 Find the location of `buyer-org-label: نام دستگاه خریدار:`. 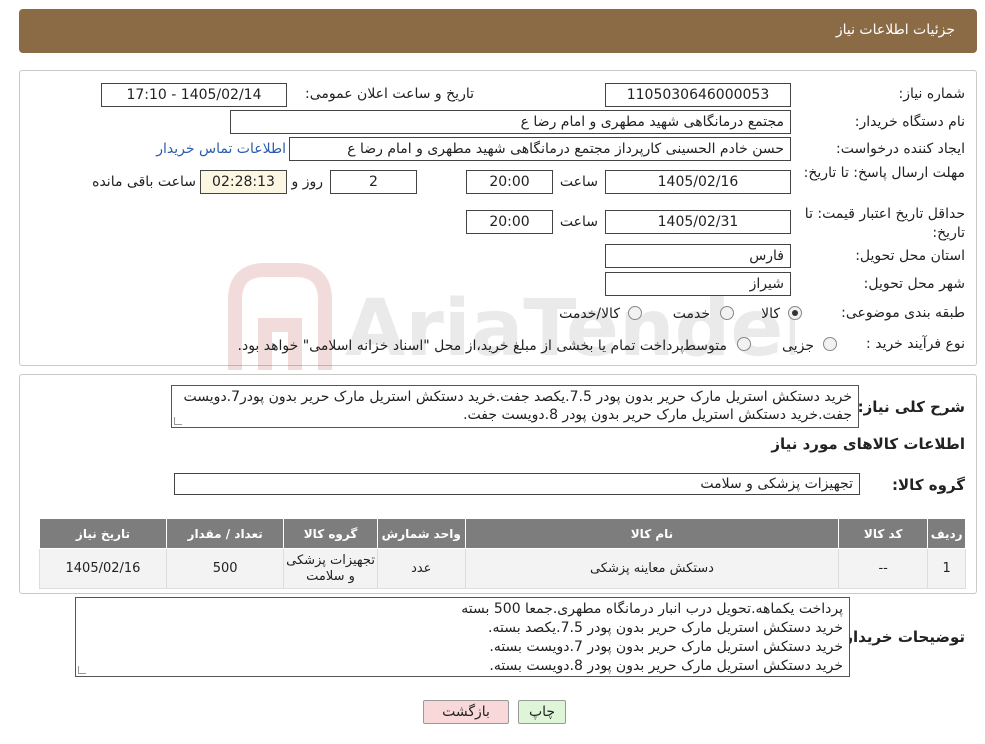

buyer-org-label: نام دستگاه خریدار: is located at coordinates (909, 122).